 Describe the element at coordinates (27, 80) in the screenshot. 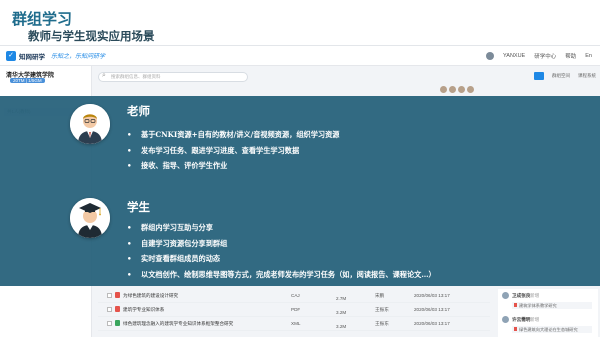

I see `org-badge: 20TM | 1/5GM` at that location.